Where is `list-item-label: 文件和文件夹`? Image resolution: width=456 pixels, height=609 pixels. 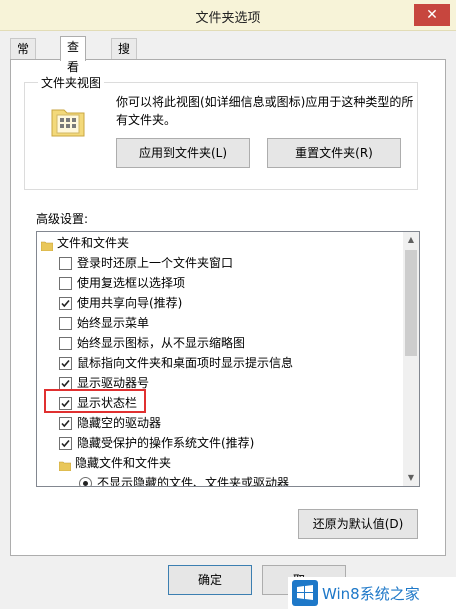 list-item-label: 文件和文件夹 is located at coordinates (93, 243).